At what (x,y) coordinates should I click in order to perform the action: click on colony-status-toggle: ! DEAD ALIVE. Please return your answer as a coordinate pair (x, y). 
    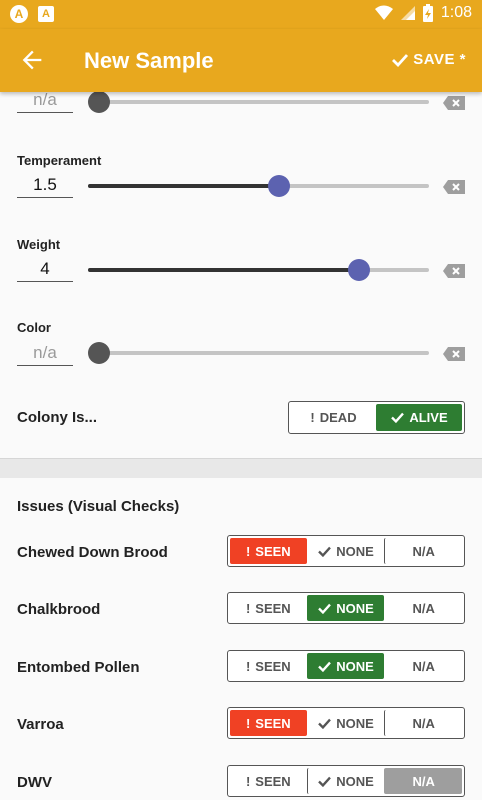
    Looking at the image, I should click on (376, 417).